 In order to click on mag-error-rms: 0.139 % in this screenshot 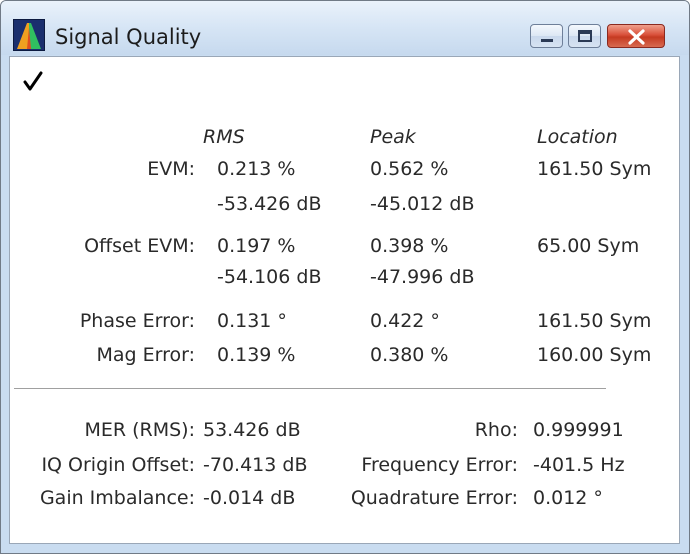, I will do `click(256, 355)`.